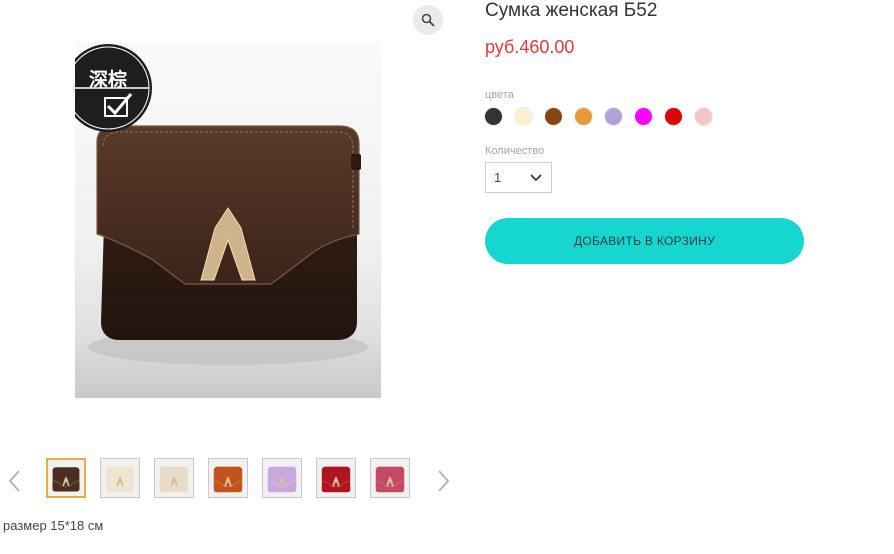 The width and height of the screenshot is (894, 554). What do you see at coordinates (530, 47) in the screenshot?
I see `product-price: руб.460.00` at bounding box center [530, 47].